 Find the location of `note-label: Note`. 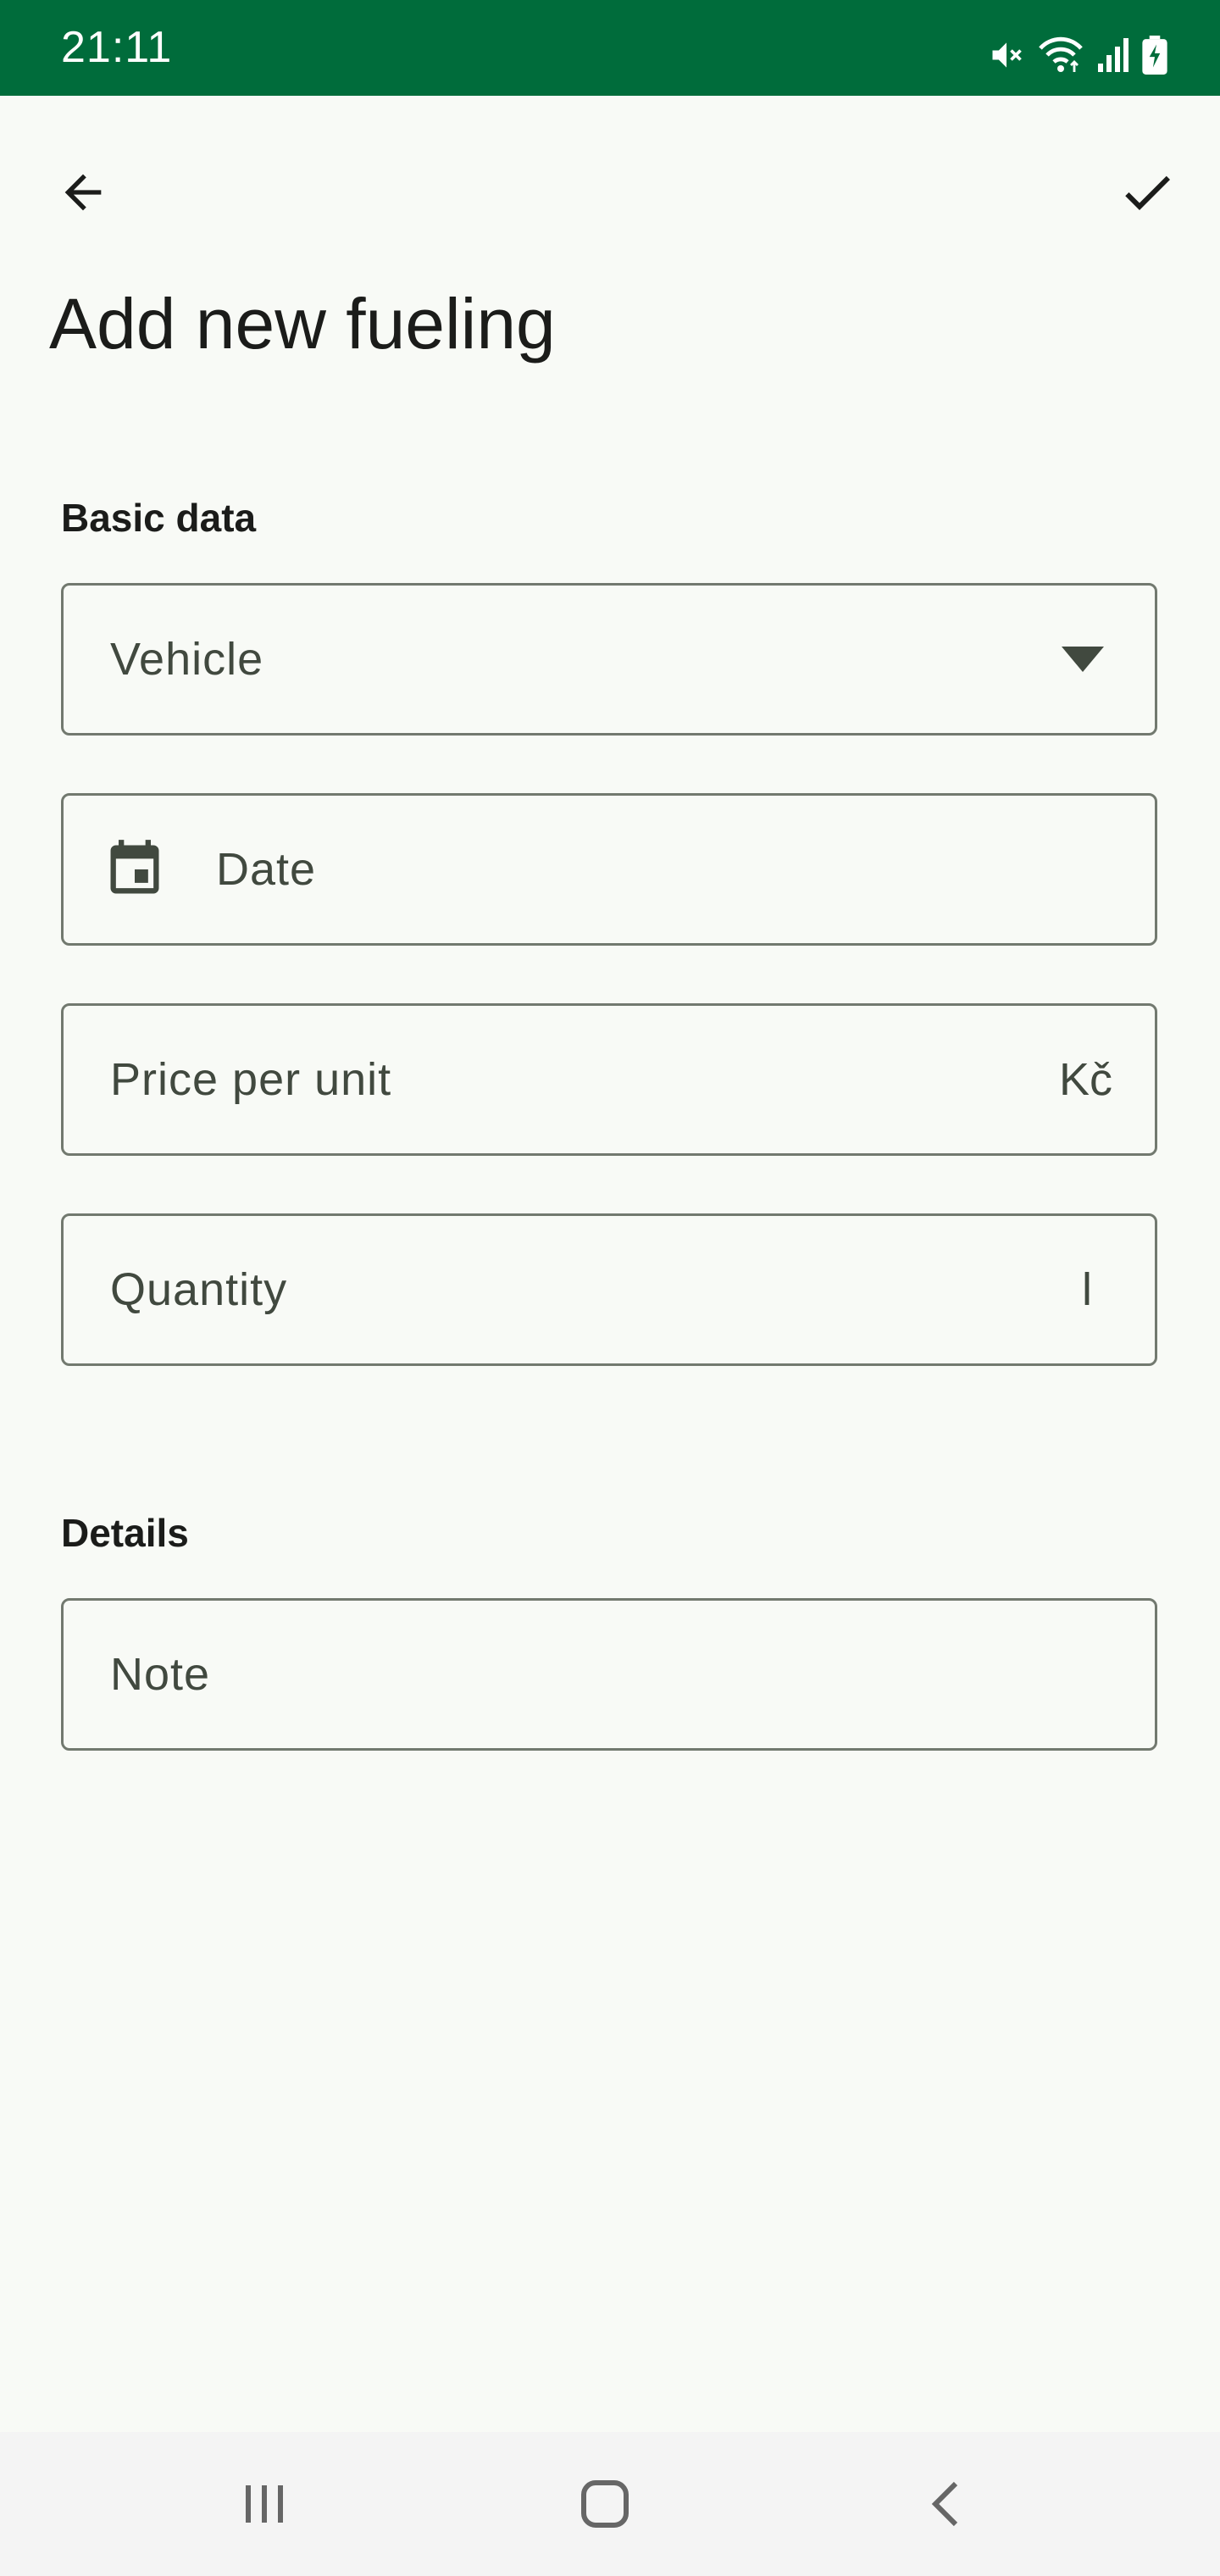

note-label: Note is located at coordinates (160, 1674).